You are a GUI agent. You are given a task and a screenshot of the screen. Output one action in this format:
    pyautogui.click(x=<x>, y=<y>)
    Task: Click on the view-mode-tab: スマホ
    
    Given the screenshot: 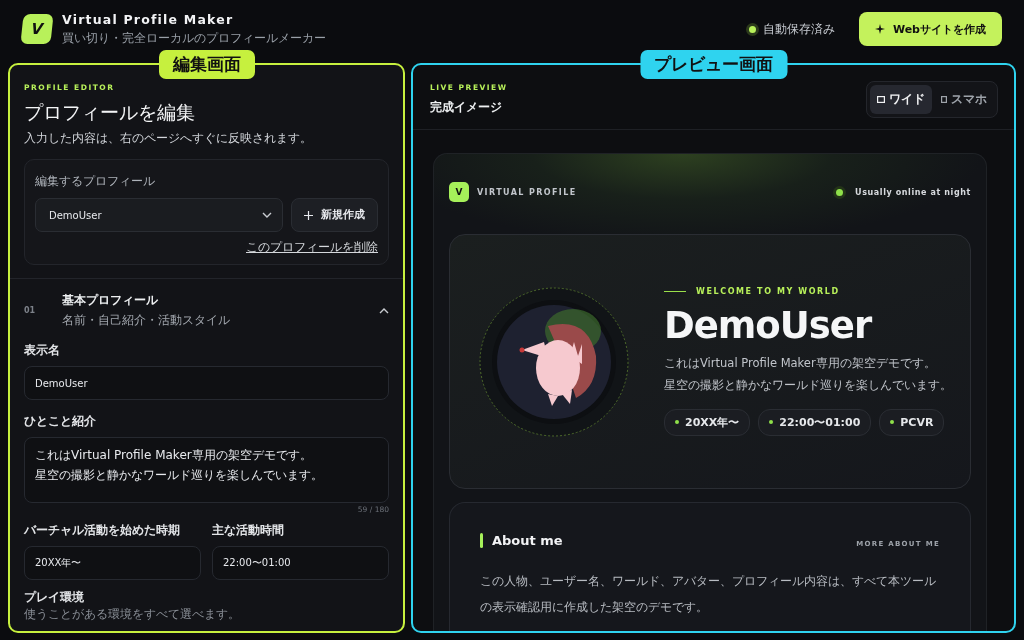 What is the action you would take?
    pyautogui.click(x=964, y=99)
    